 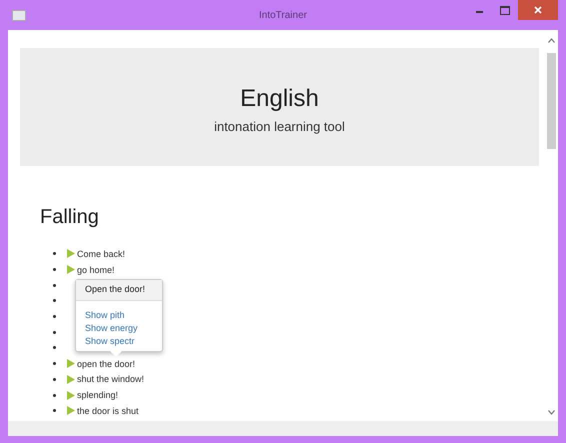 What do you see at coordinates (70, 217) in the screenshot?
I see `section-heading: Falling` at bounding box center [70, 217].